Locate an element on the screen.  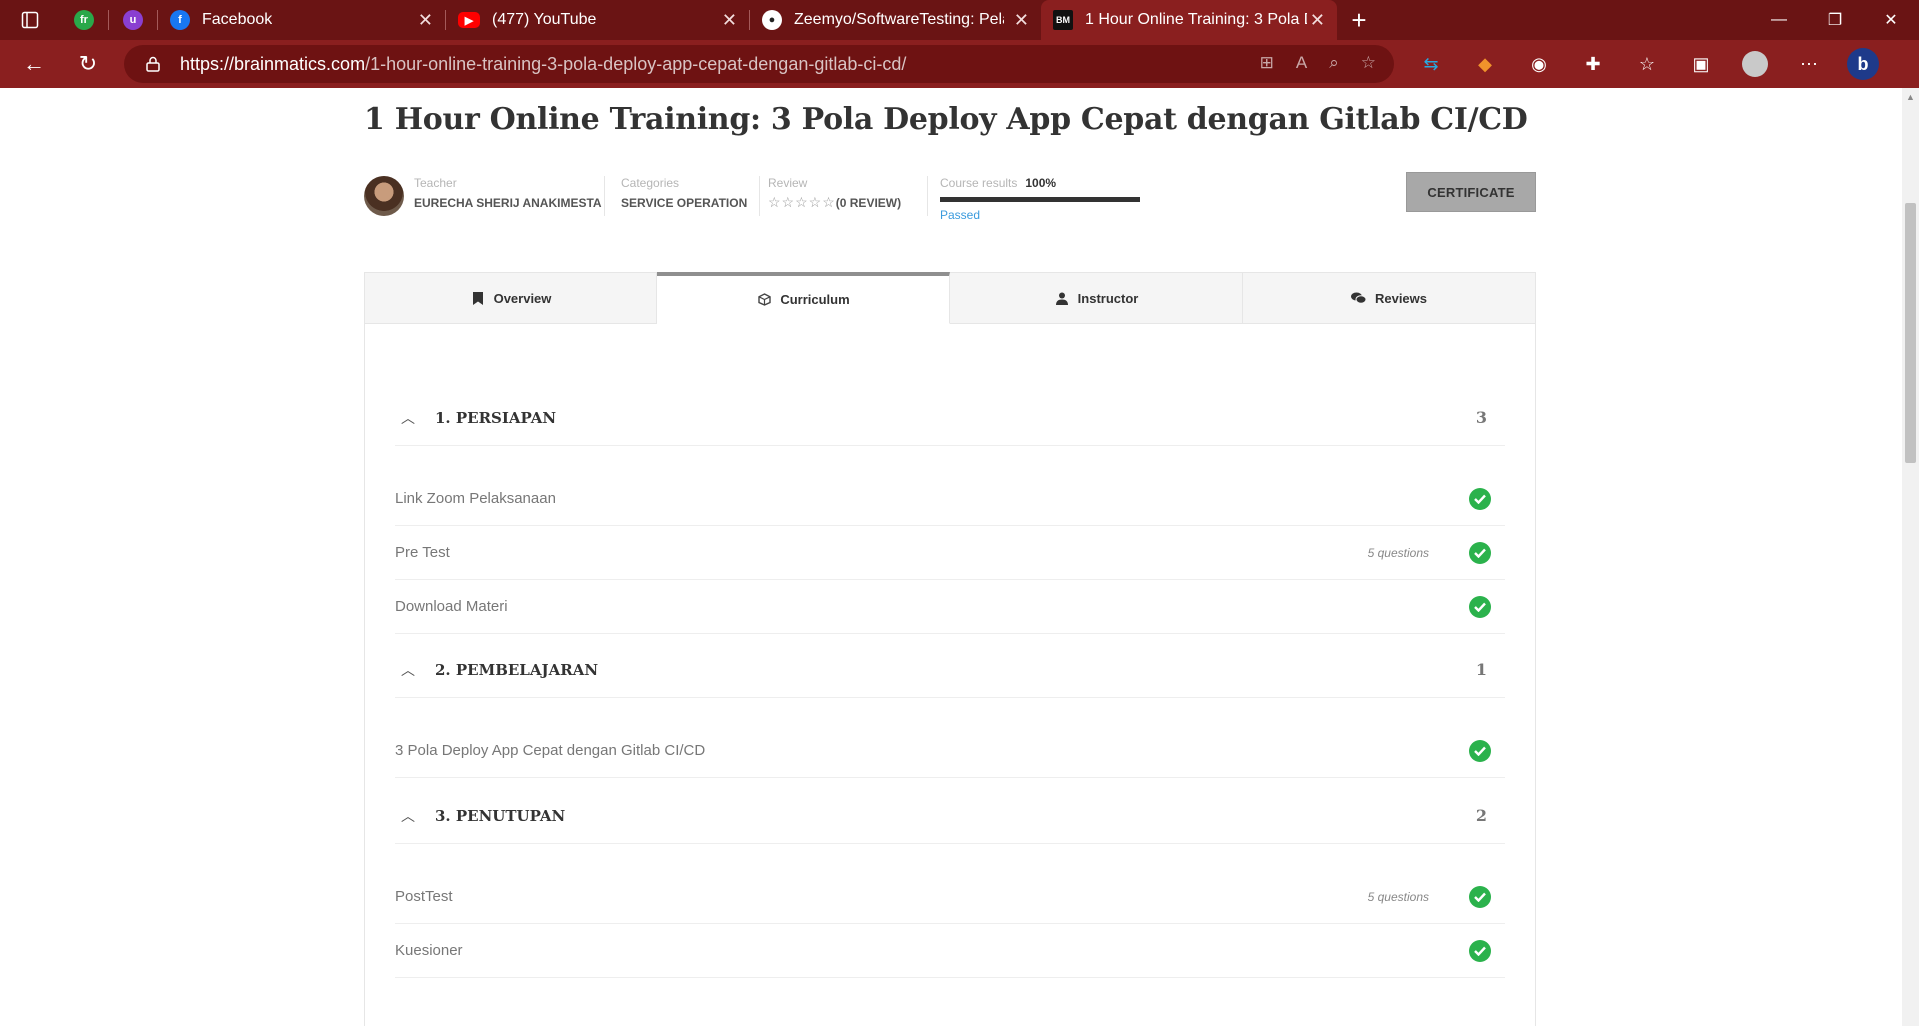
refresh-button: ↻ is located at coordinates (88, 64).